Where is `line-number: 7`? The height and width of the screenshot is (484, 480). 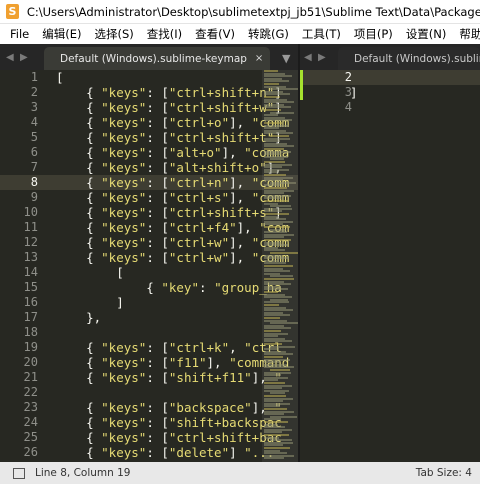 line-number: 7 is located at coordinates (34, 167).